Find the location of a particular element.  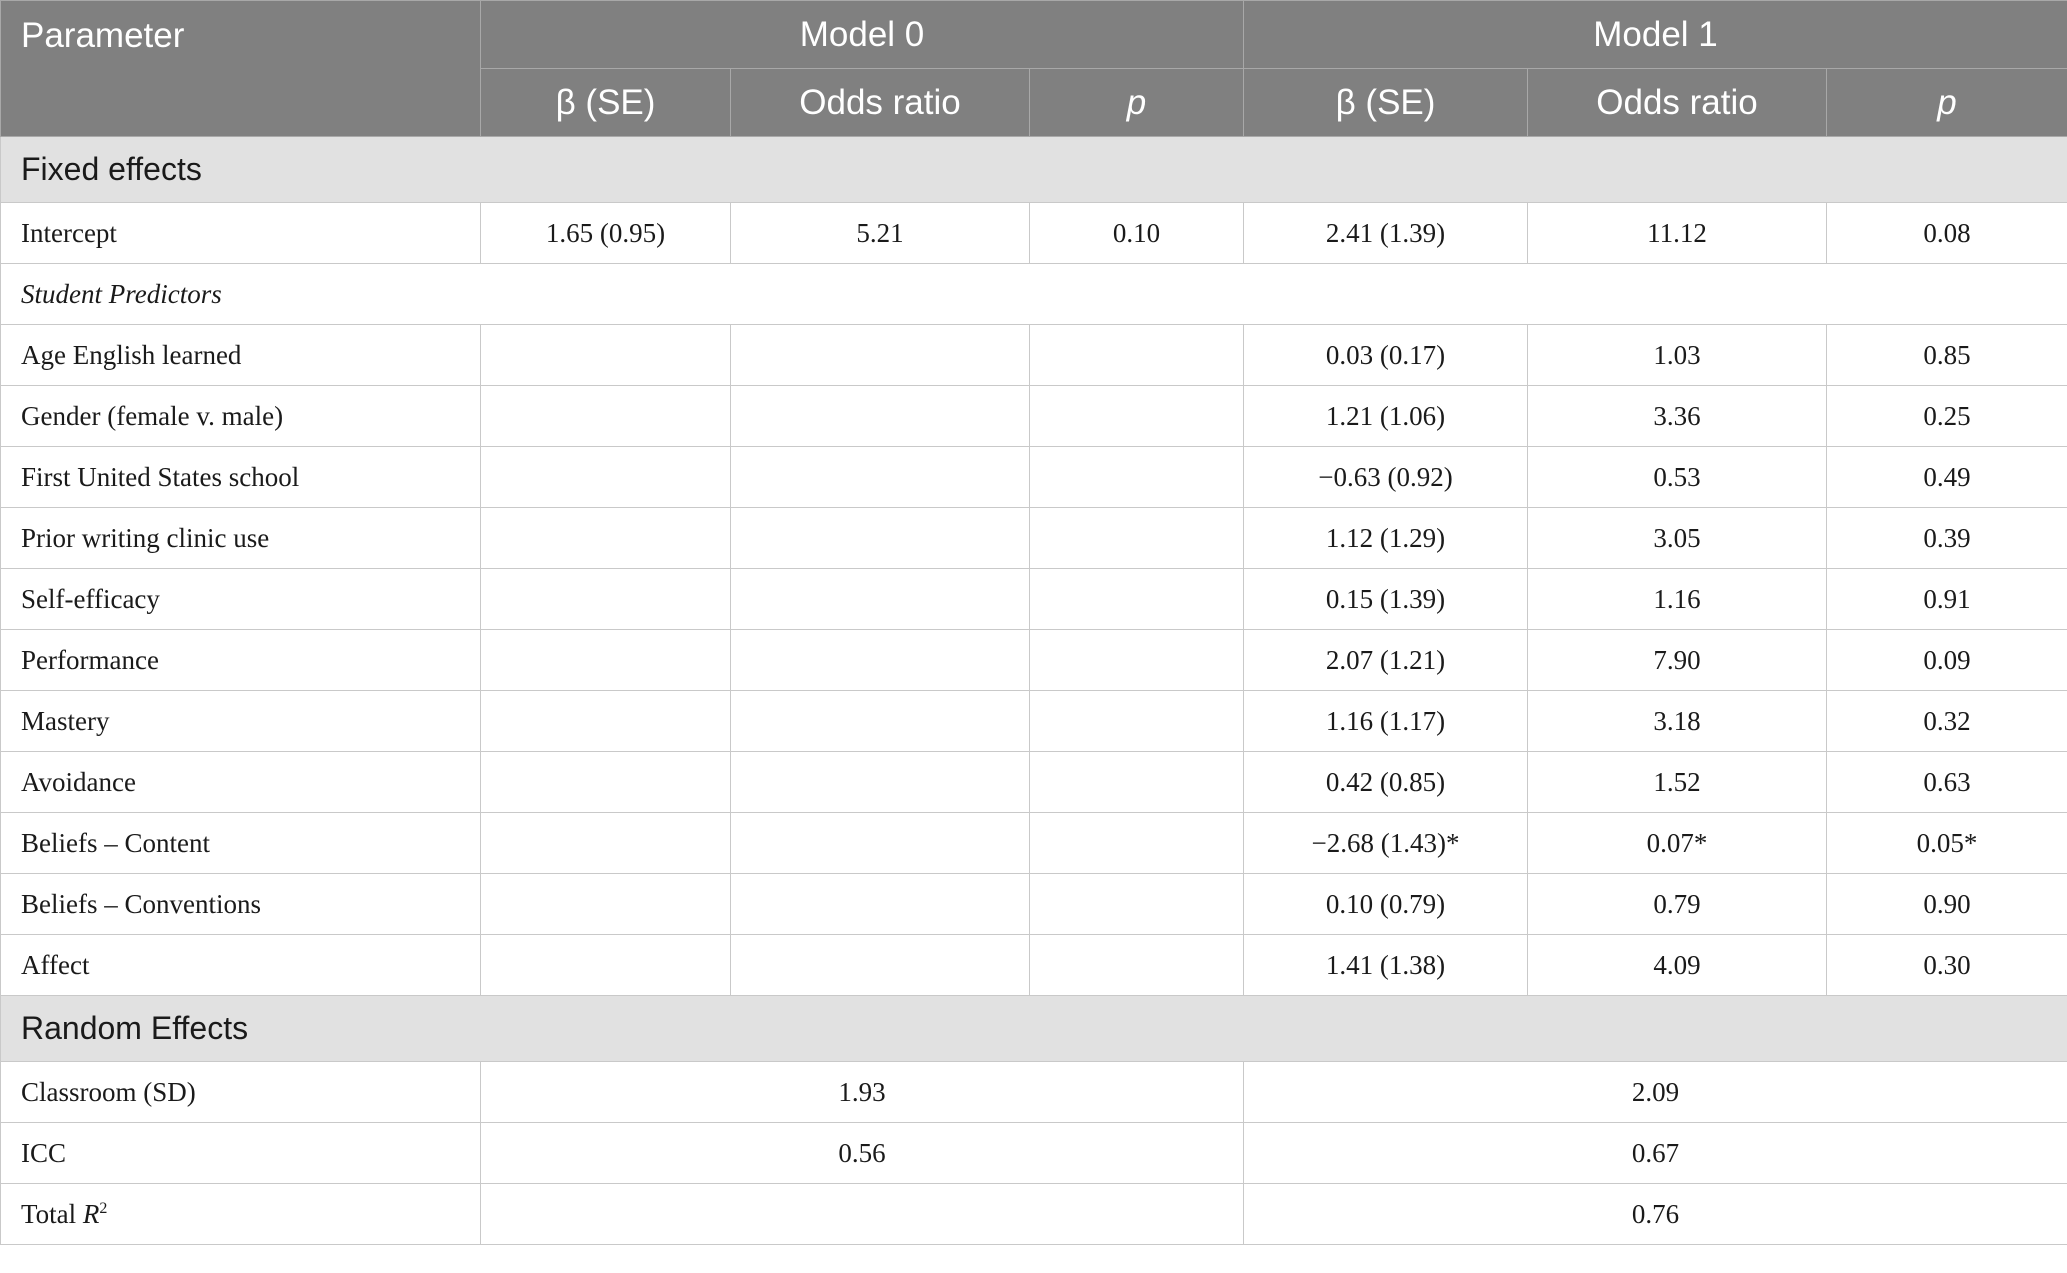

m1-beta: −2.68 (1.43)* is located at coordinates (1385, 843).